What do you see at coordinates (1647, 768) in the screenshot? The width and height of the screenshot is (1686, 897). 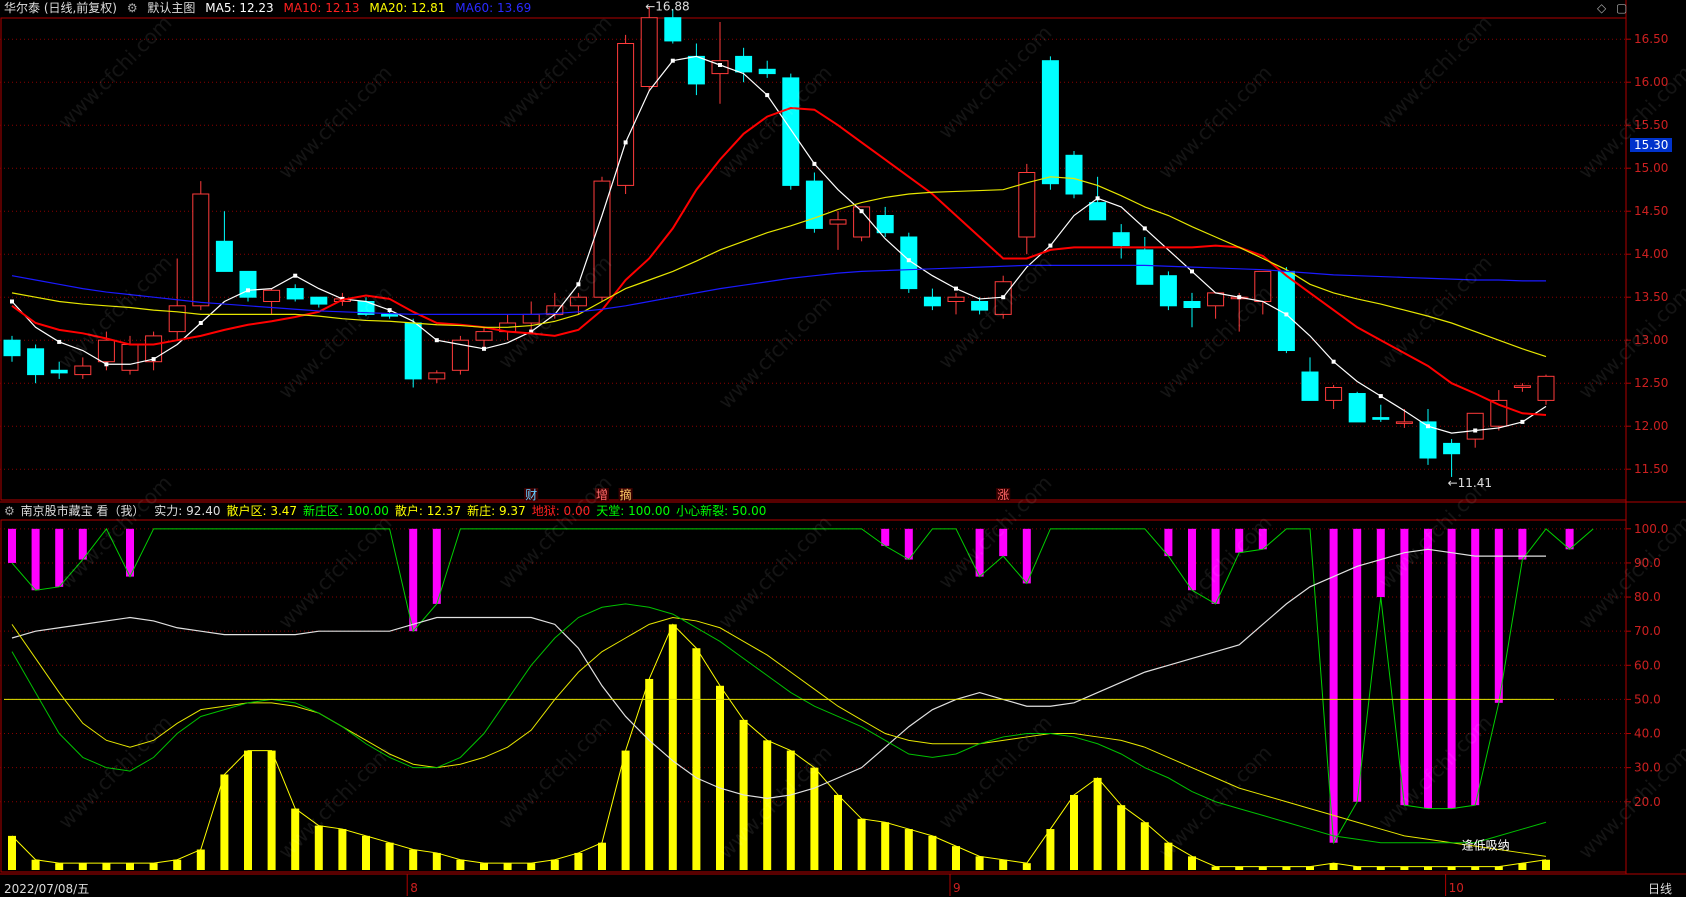 I see `indicator-tick-label: 30.0` at bounding box center [1647, 768].